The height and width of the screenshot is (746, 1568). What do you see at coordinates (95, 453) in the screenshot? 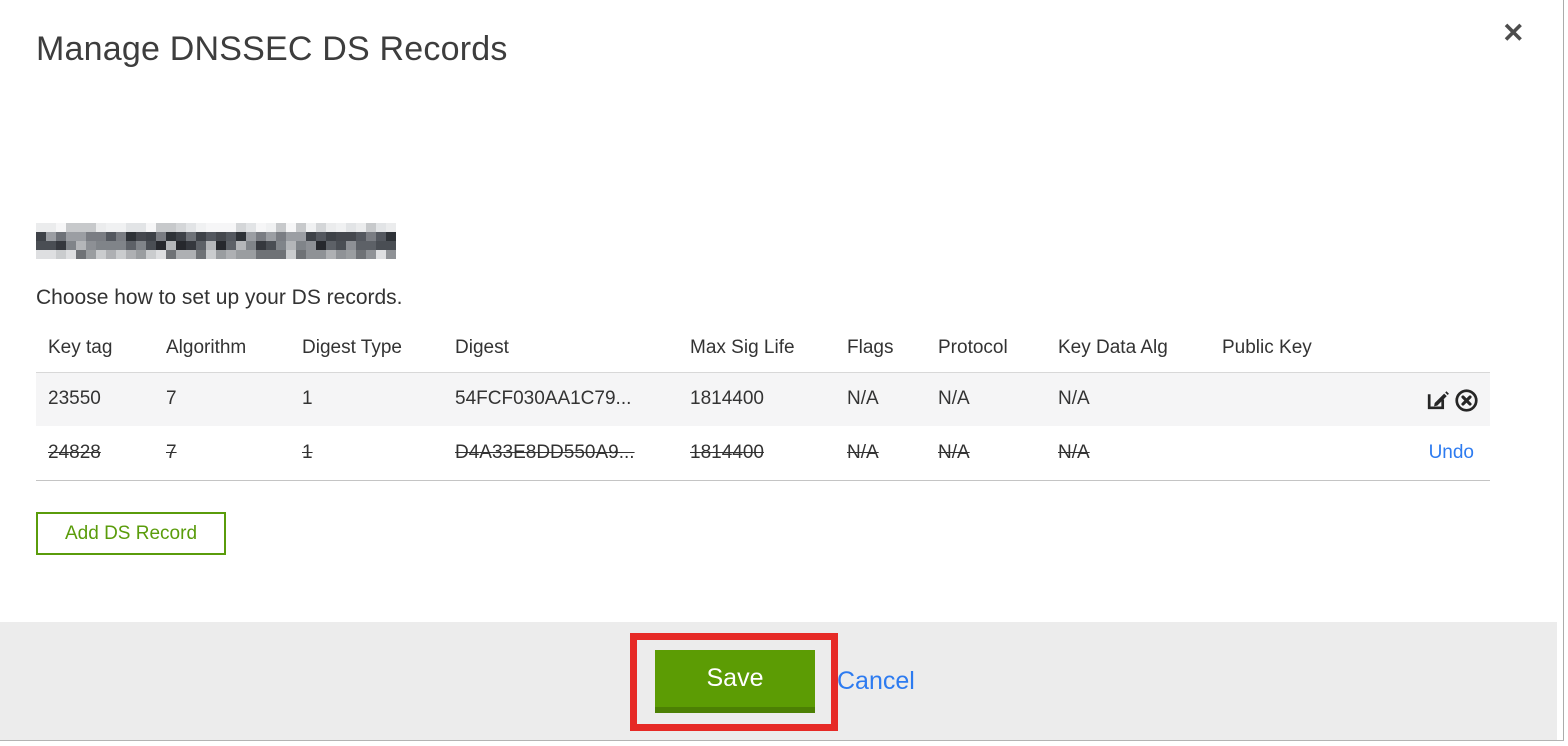
I see `cell-key-tag: 24828` at bounding box center [95, 453].